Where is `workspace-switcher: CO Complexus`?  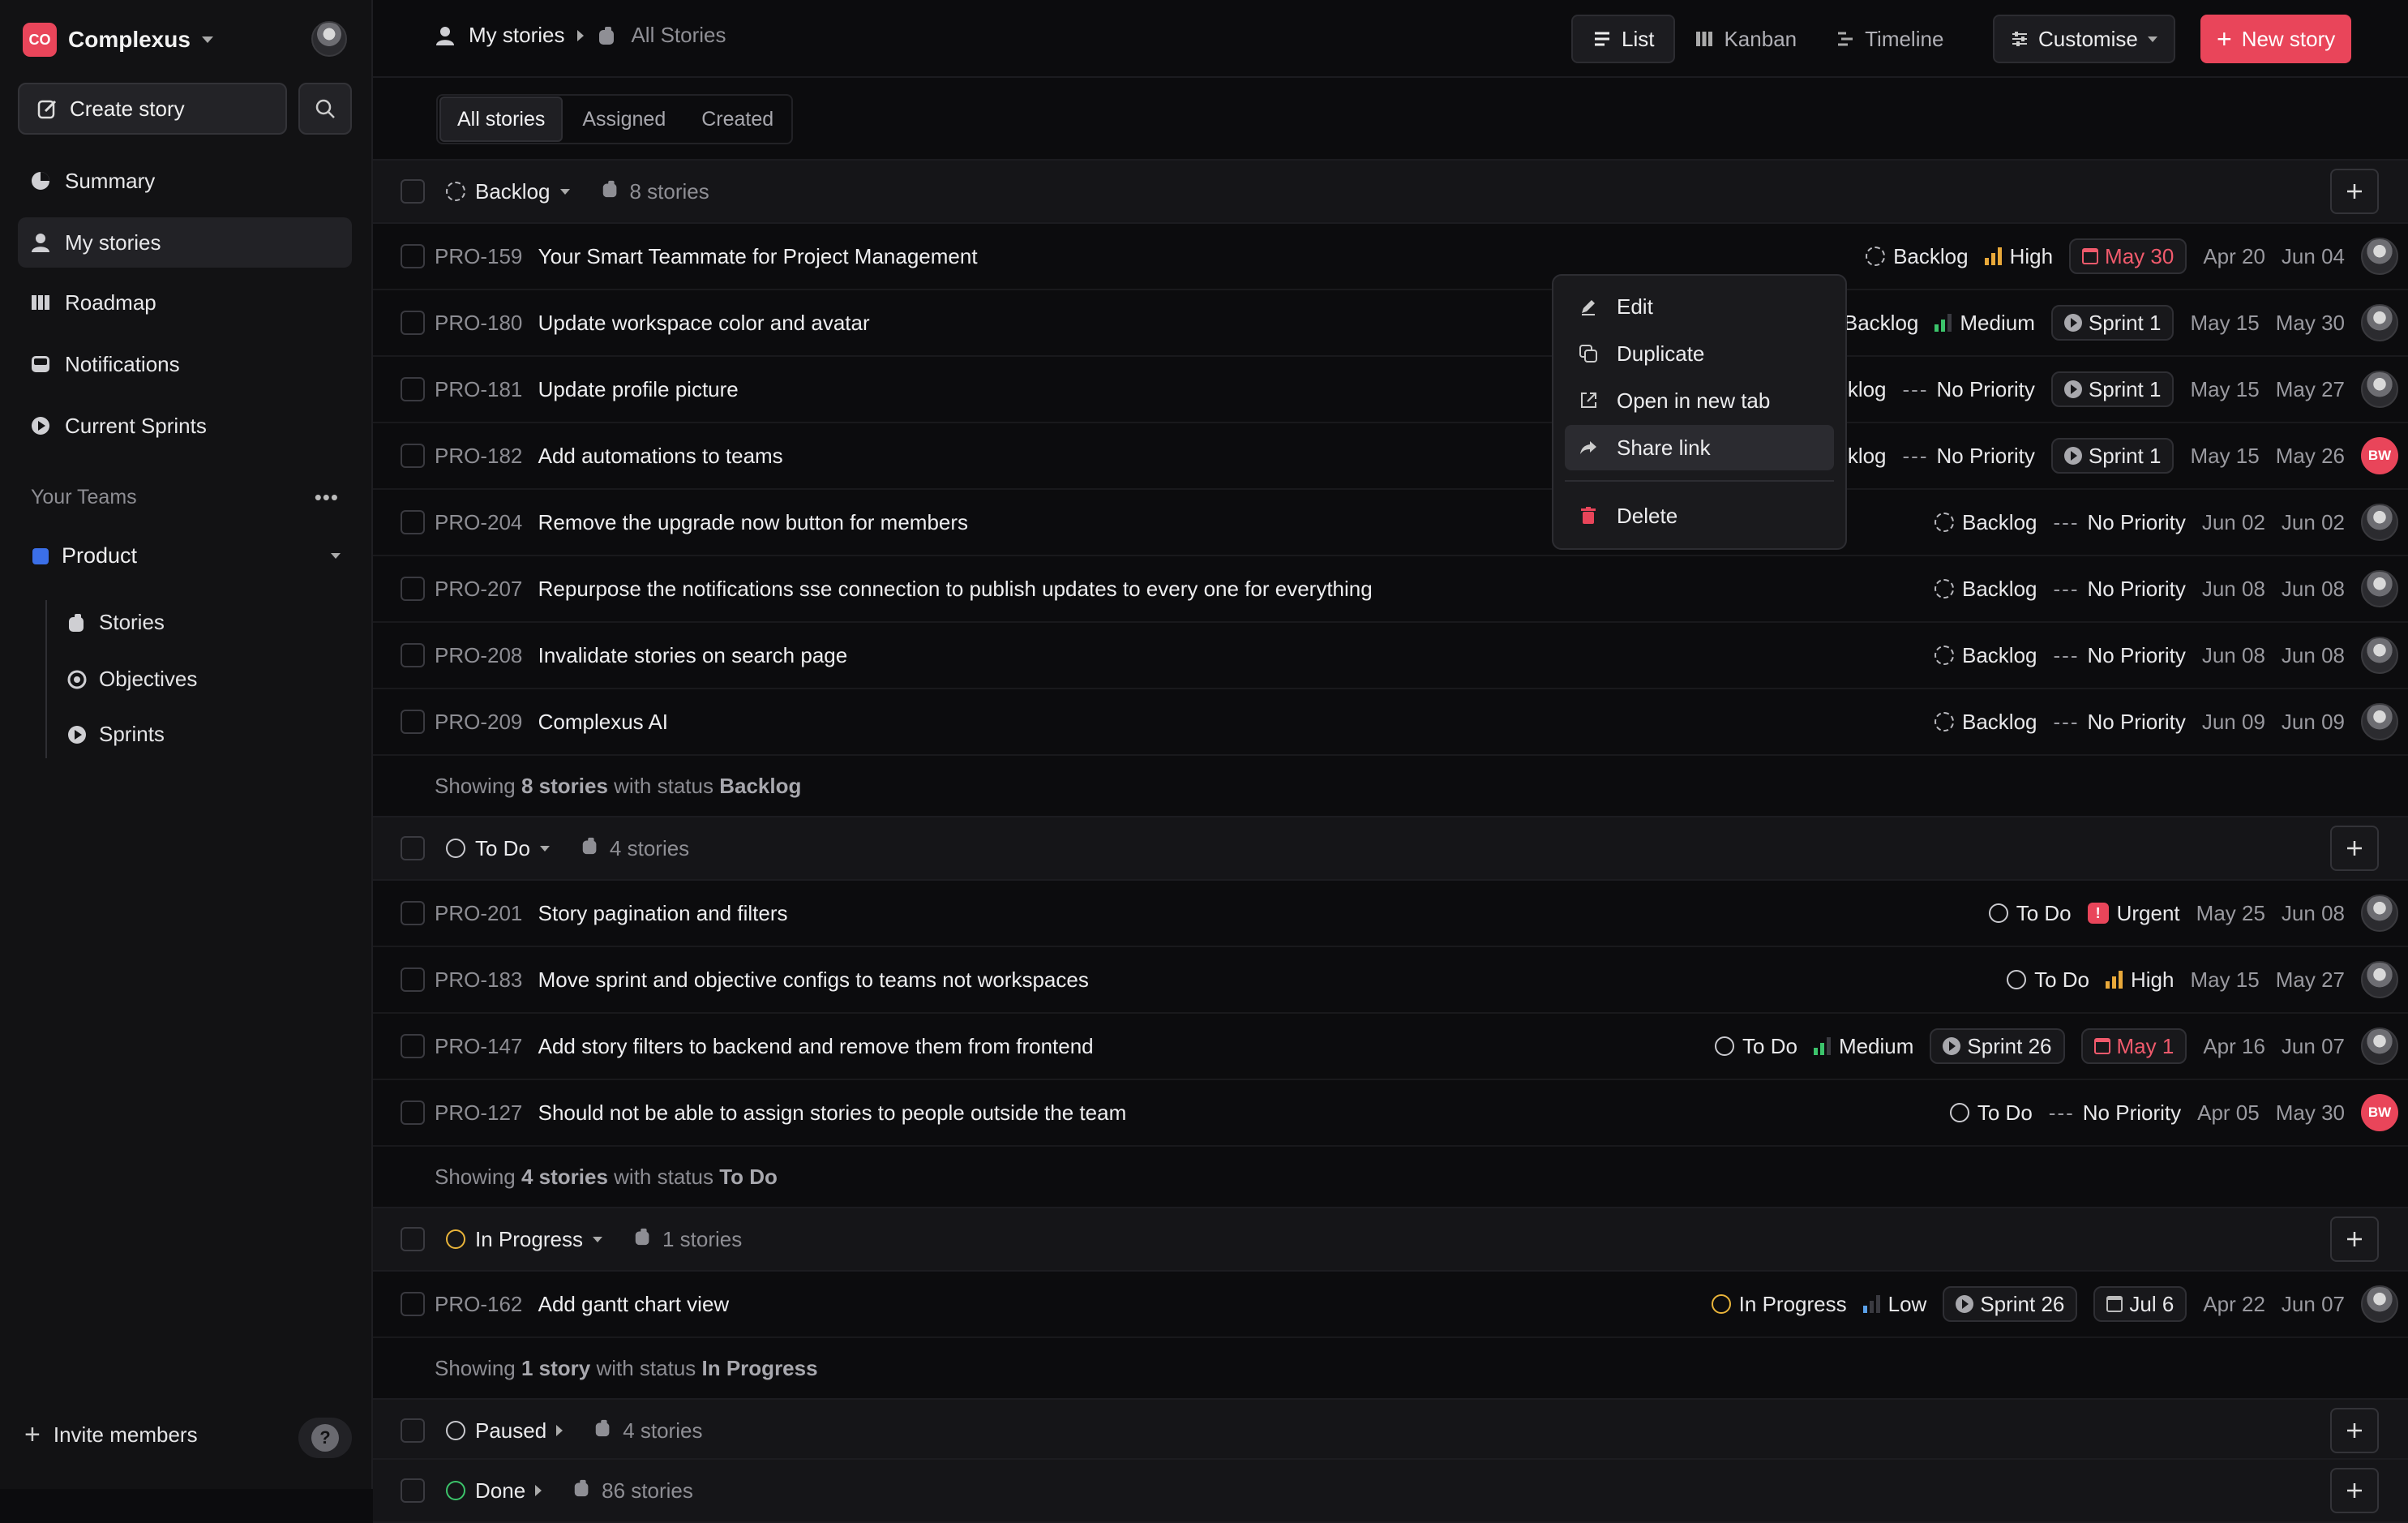
workspace-switcher: CO Complexus is located at coordinates (118, 40).